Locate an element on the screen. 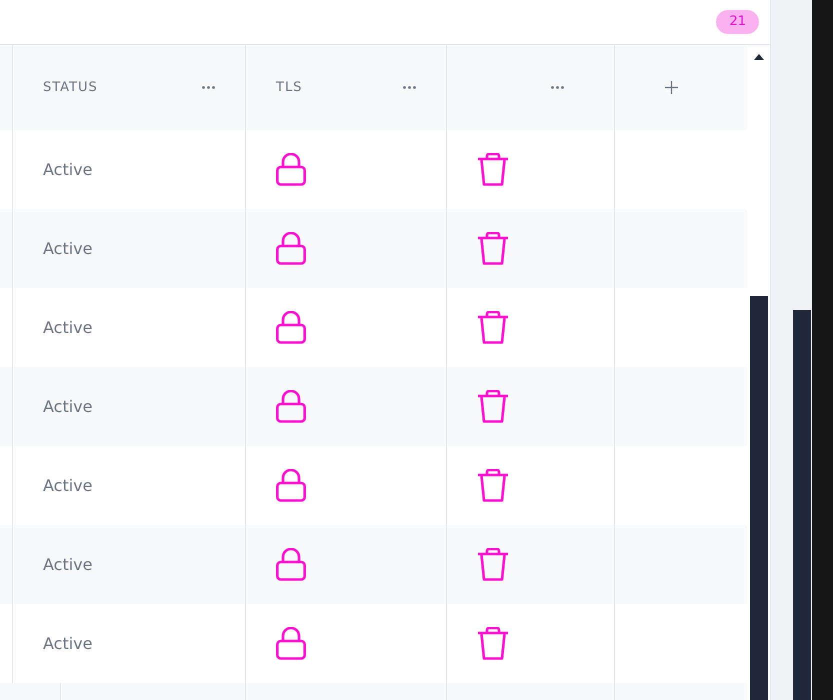 The width and height of the screenshot is (833, 700). column-header: STATUS is located at coordinates (70, 87).